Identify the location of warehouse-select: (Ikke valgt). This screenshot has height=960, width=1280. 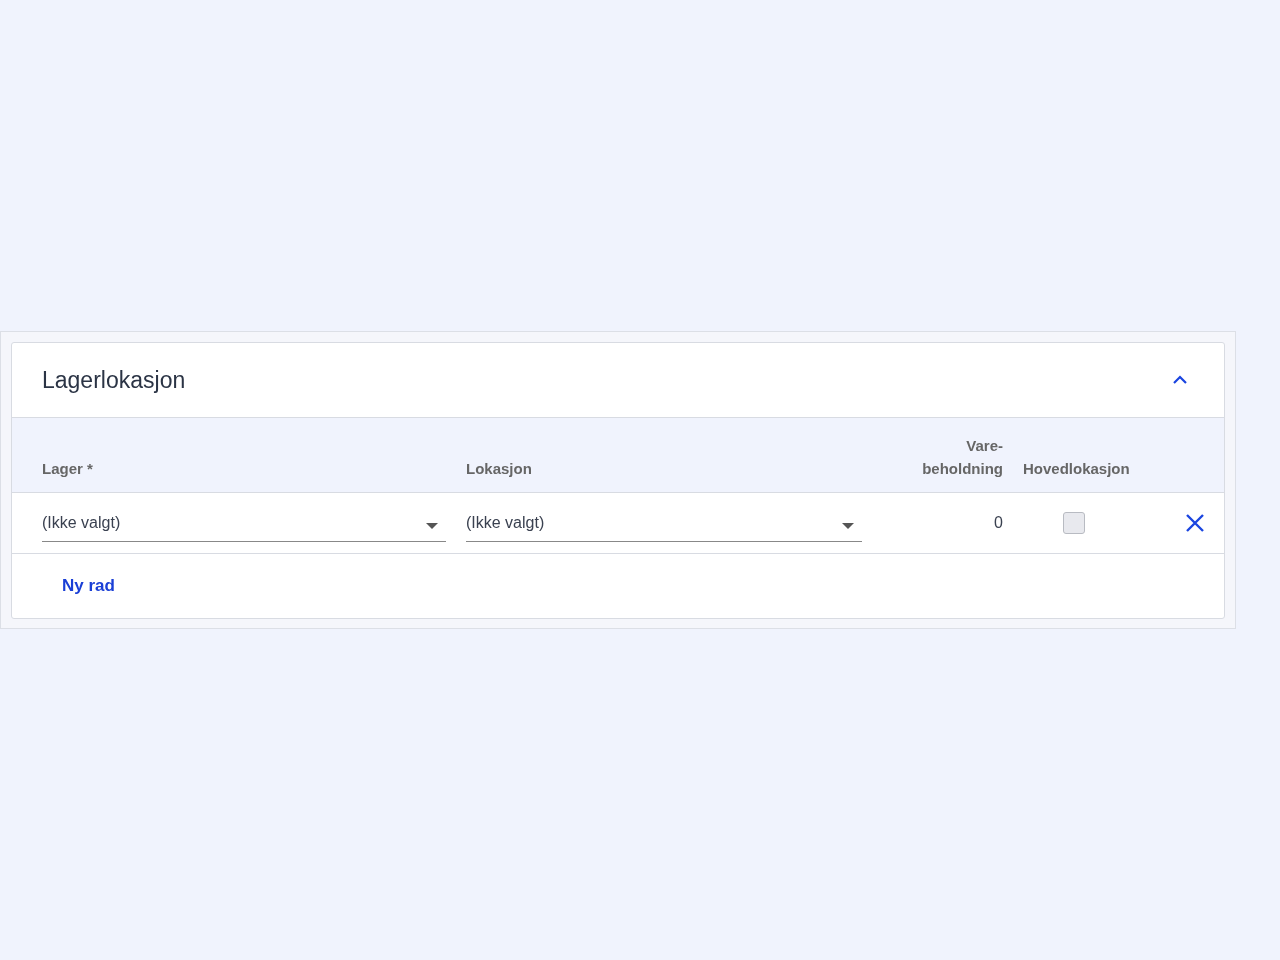
(244, 523).